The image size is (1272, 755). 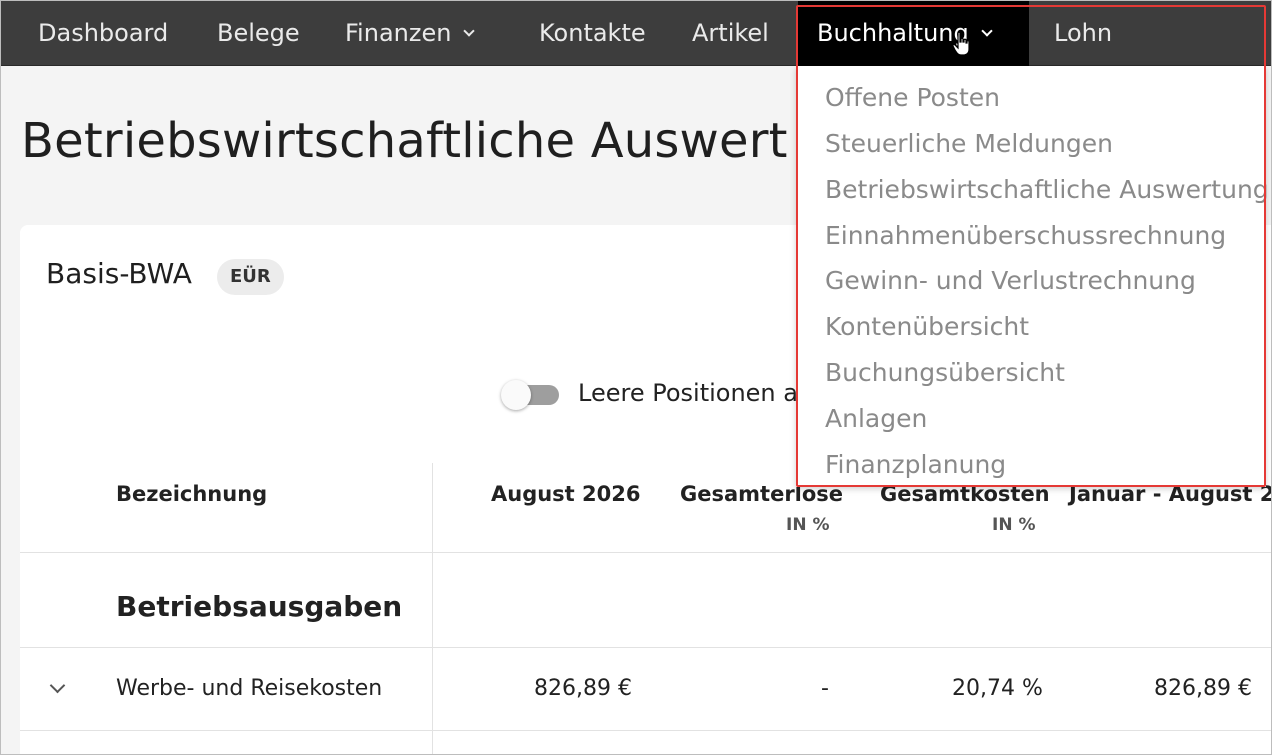 What do you see at coordinates (103, 33) in the screenshot?
I see `nav-item-dashboard: Dashboard` at bounding box center [103, 33].